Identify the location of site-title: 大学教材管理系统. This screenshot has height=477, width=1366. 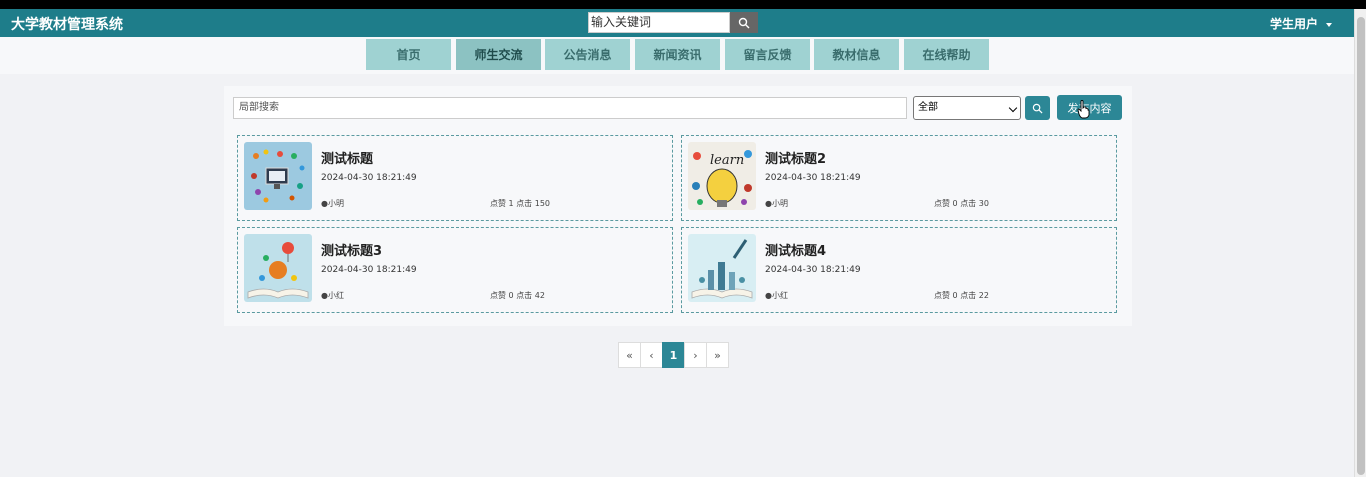
(67, 25).